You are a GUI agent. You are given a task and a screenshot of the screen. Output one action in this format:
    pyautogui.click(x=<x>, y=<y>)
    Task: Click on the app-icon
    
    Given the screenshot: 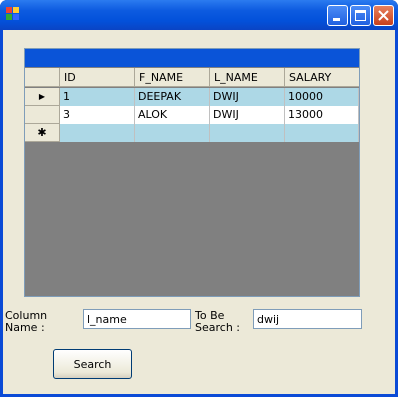 What is the action you would take?
    pyautogui.click(x=13, y=14)
    